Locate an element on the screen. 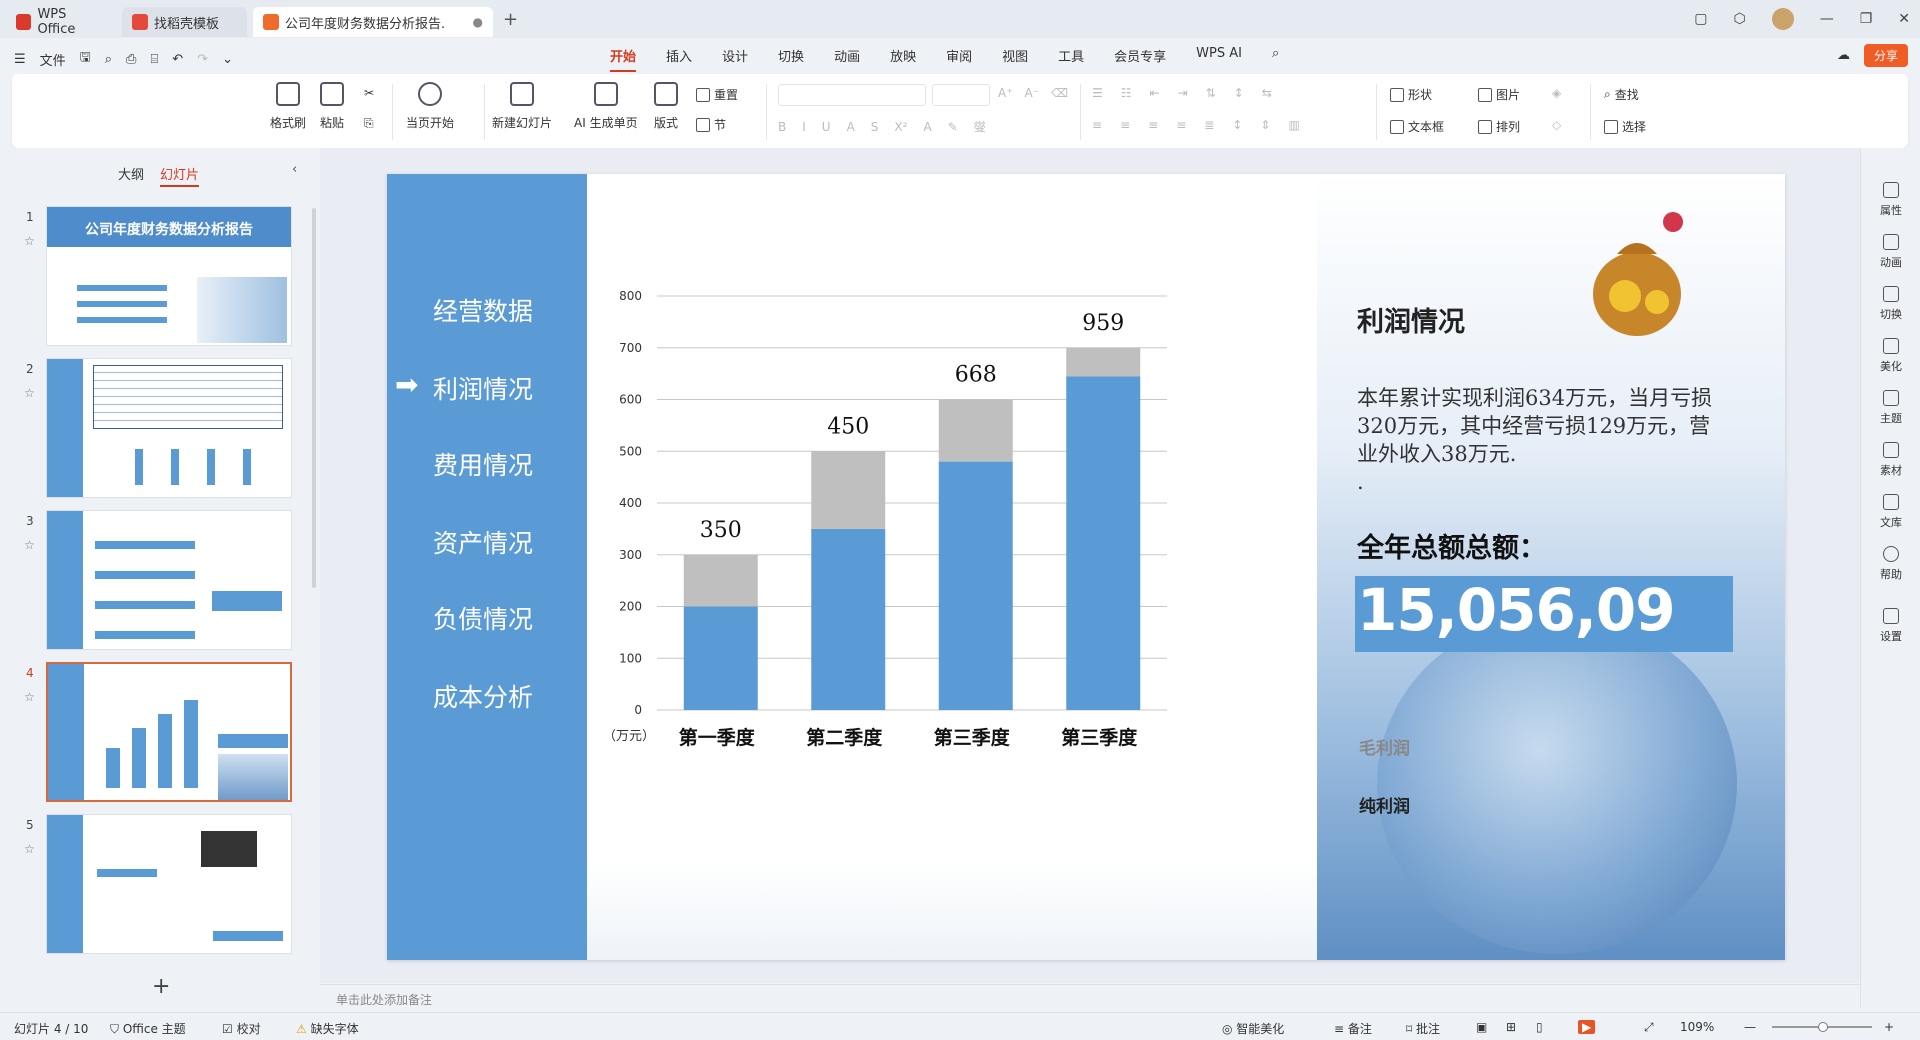  theme-button: 主题 is located at coordinates (1891, 408).